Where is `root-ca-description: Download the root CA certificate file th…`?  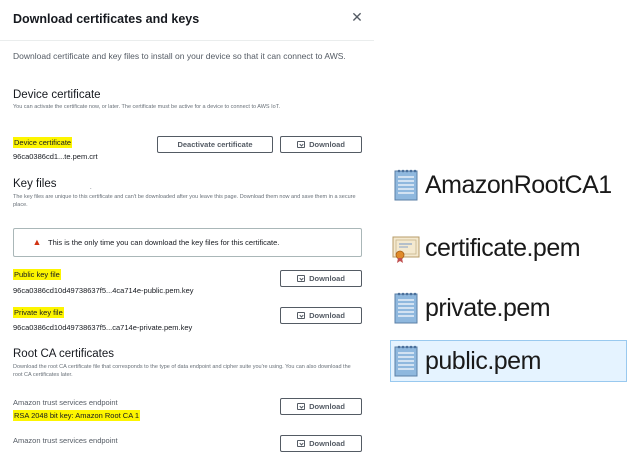 root-ca-description: Download the root CA certificate file th… is located at coordinates (182, 371).